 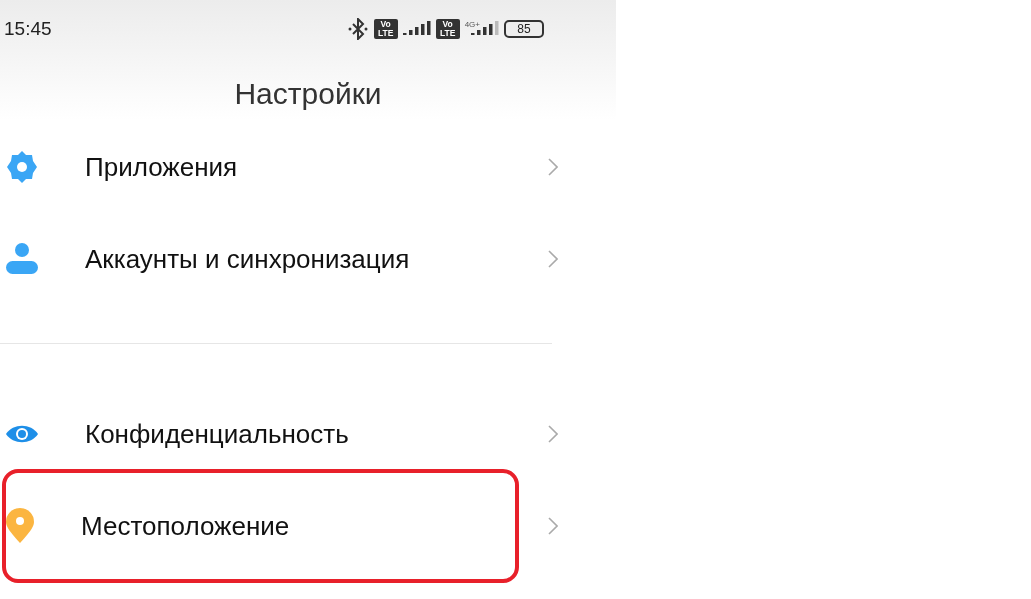 I want to click on location-pin-icon, so click(x=20, y=526).